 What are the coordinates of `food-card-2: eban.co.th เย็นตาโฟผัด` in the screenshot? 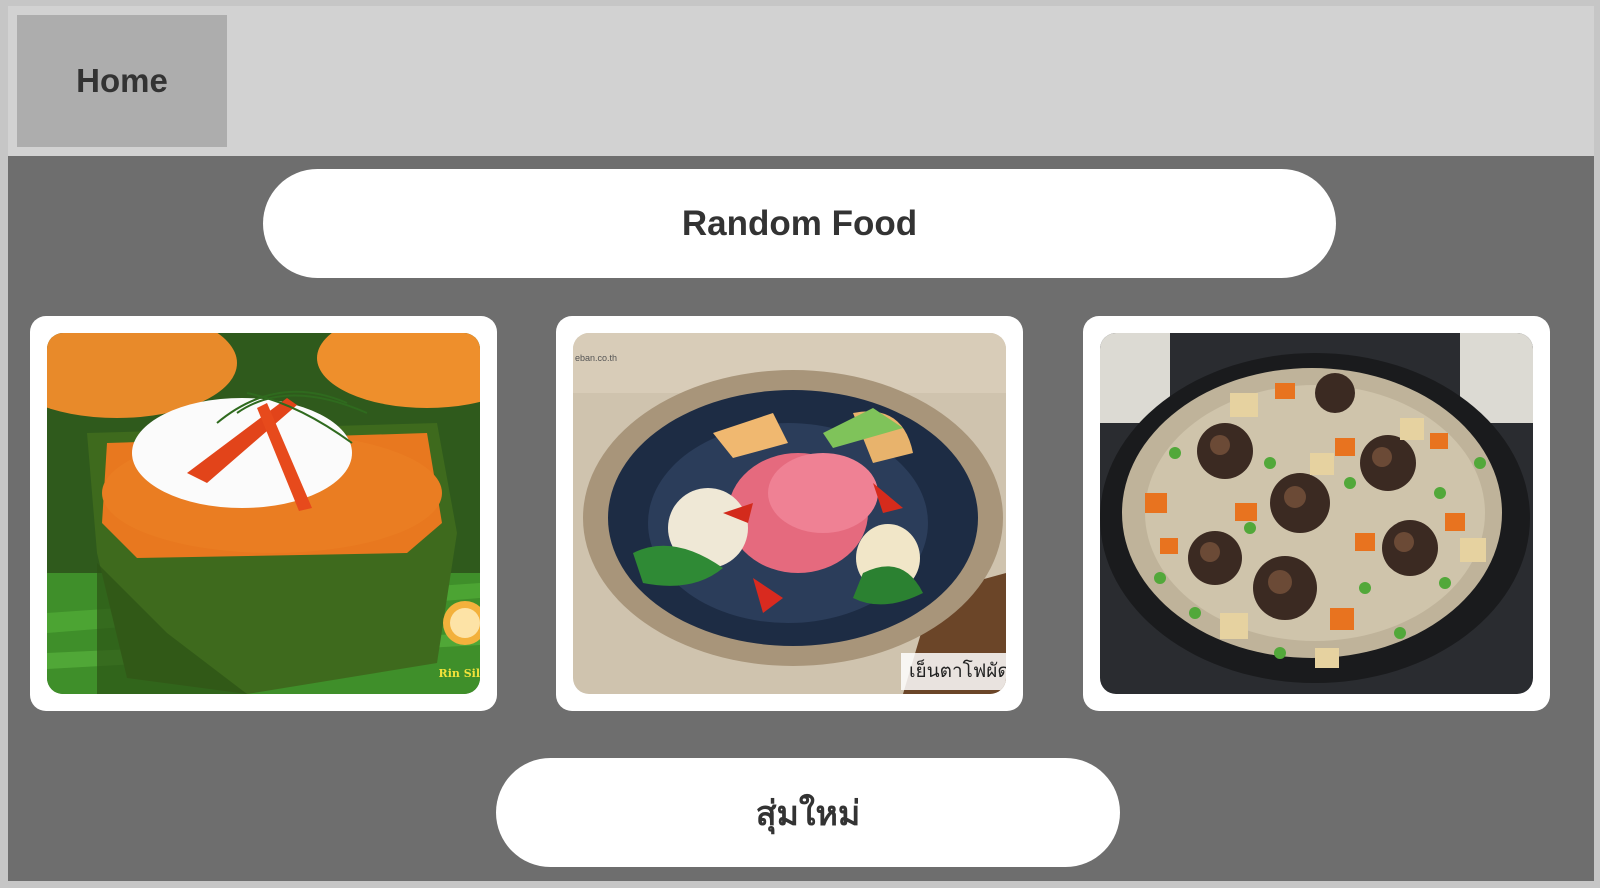 It's located at (789, 513).